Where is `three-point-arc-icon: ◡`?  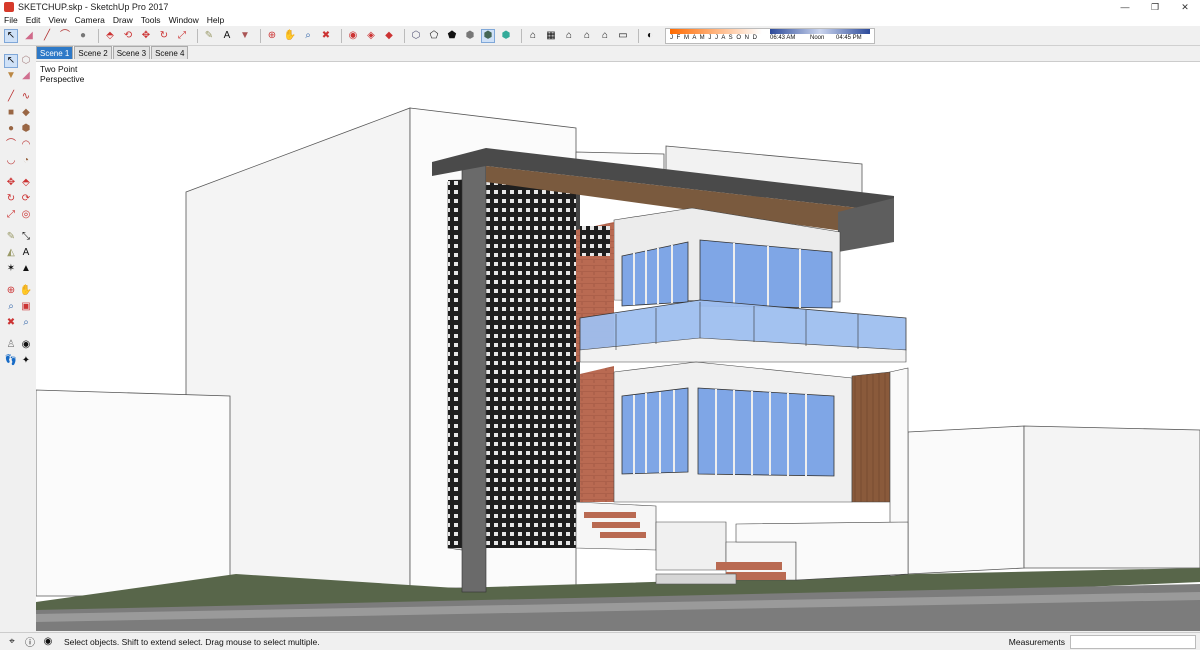
three-point-arc-icon: ◡ is located at coordinates (11, 161).